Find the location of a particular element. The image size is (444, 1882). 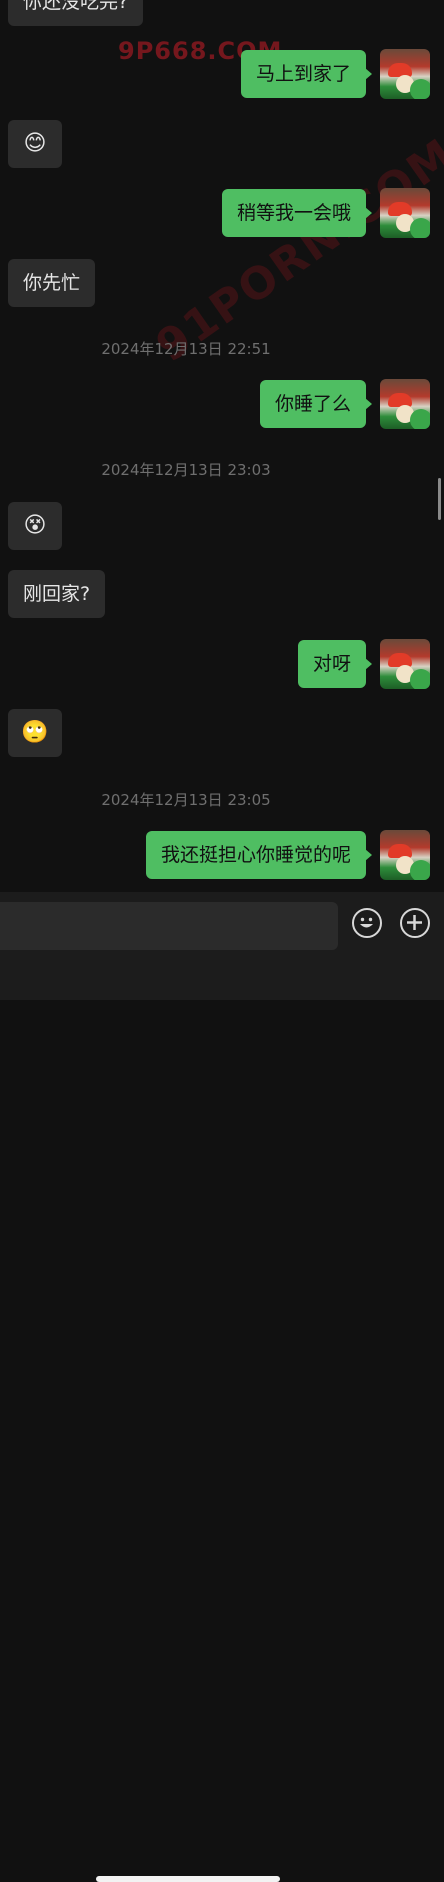

timestamp: 2024年12月13日 22:51 is located at coordinates (186, 349).